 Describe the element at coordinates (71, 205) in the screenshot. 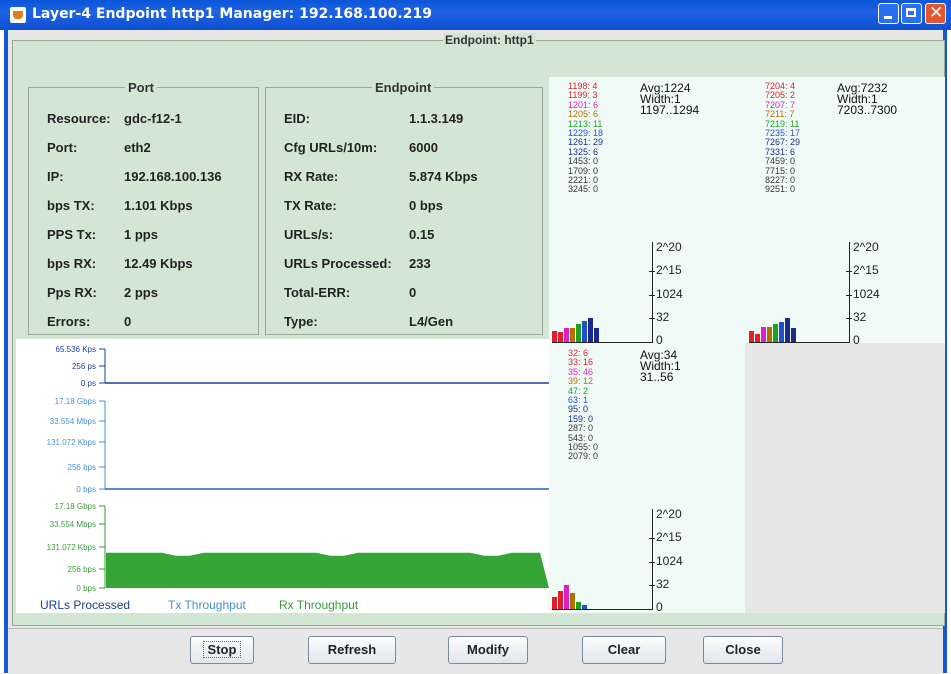

I see `port-field-label: bps TX:` at that location.